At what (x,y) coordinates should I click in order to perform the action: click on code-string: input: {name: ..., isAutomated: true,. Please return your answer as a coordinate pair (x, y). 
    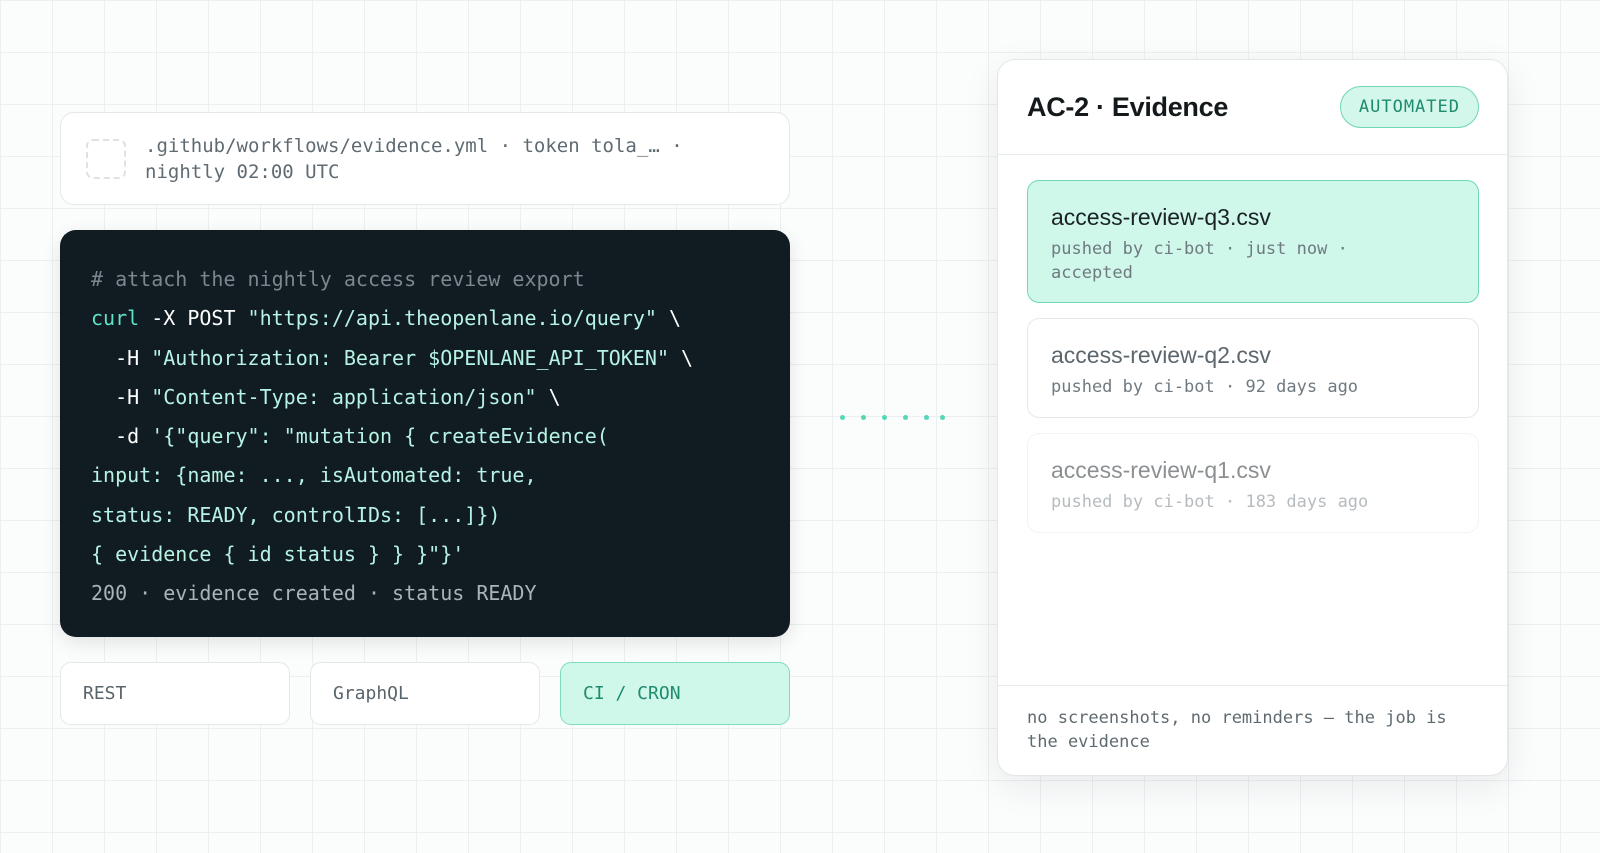
    Looking at the image, I should click on (314, 475).